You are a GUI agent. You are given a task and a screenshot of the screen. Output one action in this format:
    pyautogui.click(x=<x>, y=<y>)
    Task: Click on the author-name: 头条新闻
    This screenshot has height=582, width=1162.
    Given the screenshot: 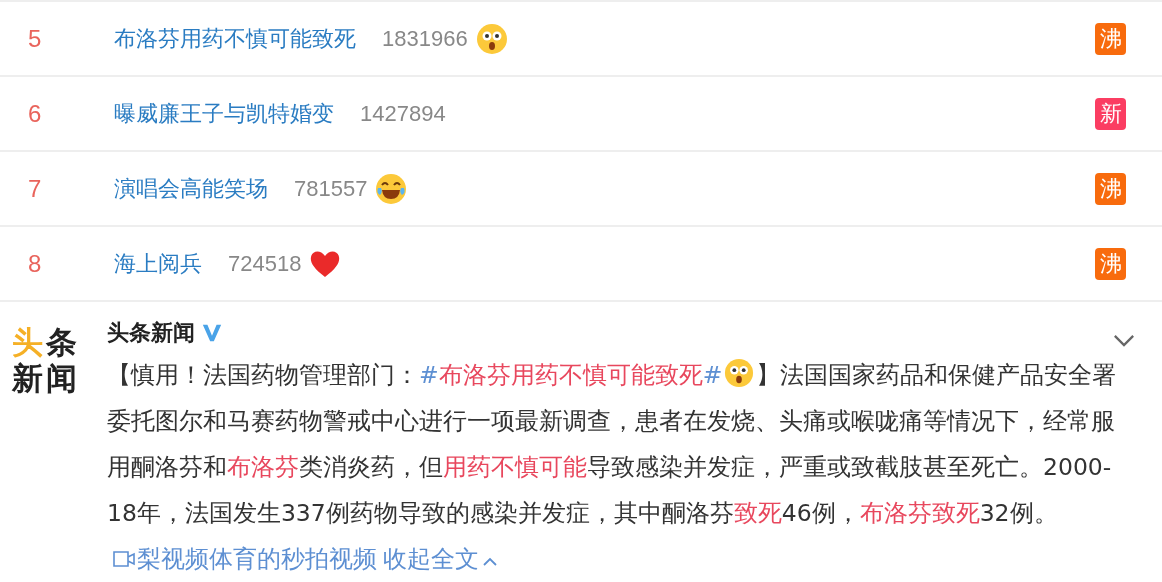 What is the action you would take?
    pyautogui.click(x=151, y=333)
    